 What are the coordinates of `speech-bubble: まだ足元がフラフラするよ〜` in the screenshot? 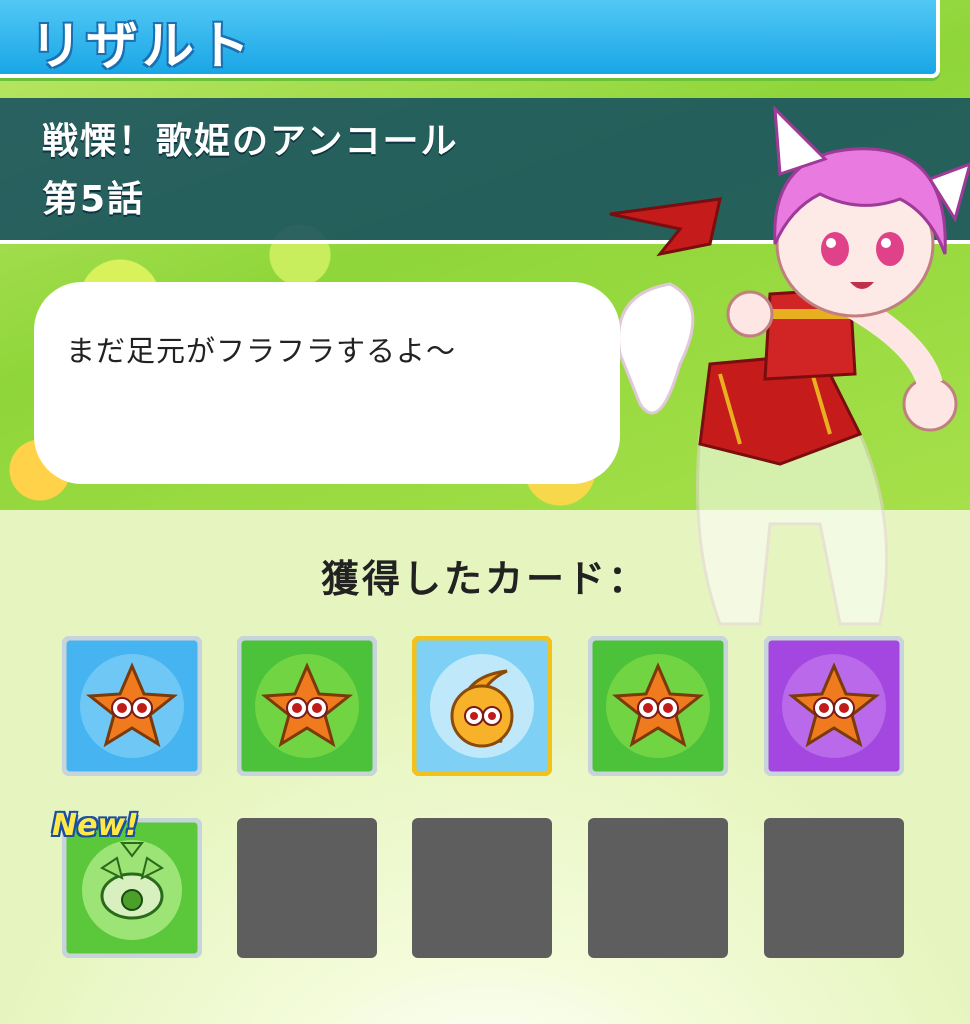 It's located at (327, 383).